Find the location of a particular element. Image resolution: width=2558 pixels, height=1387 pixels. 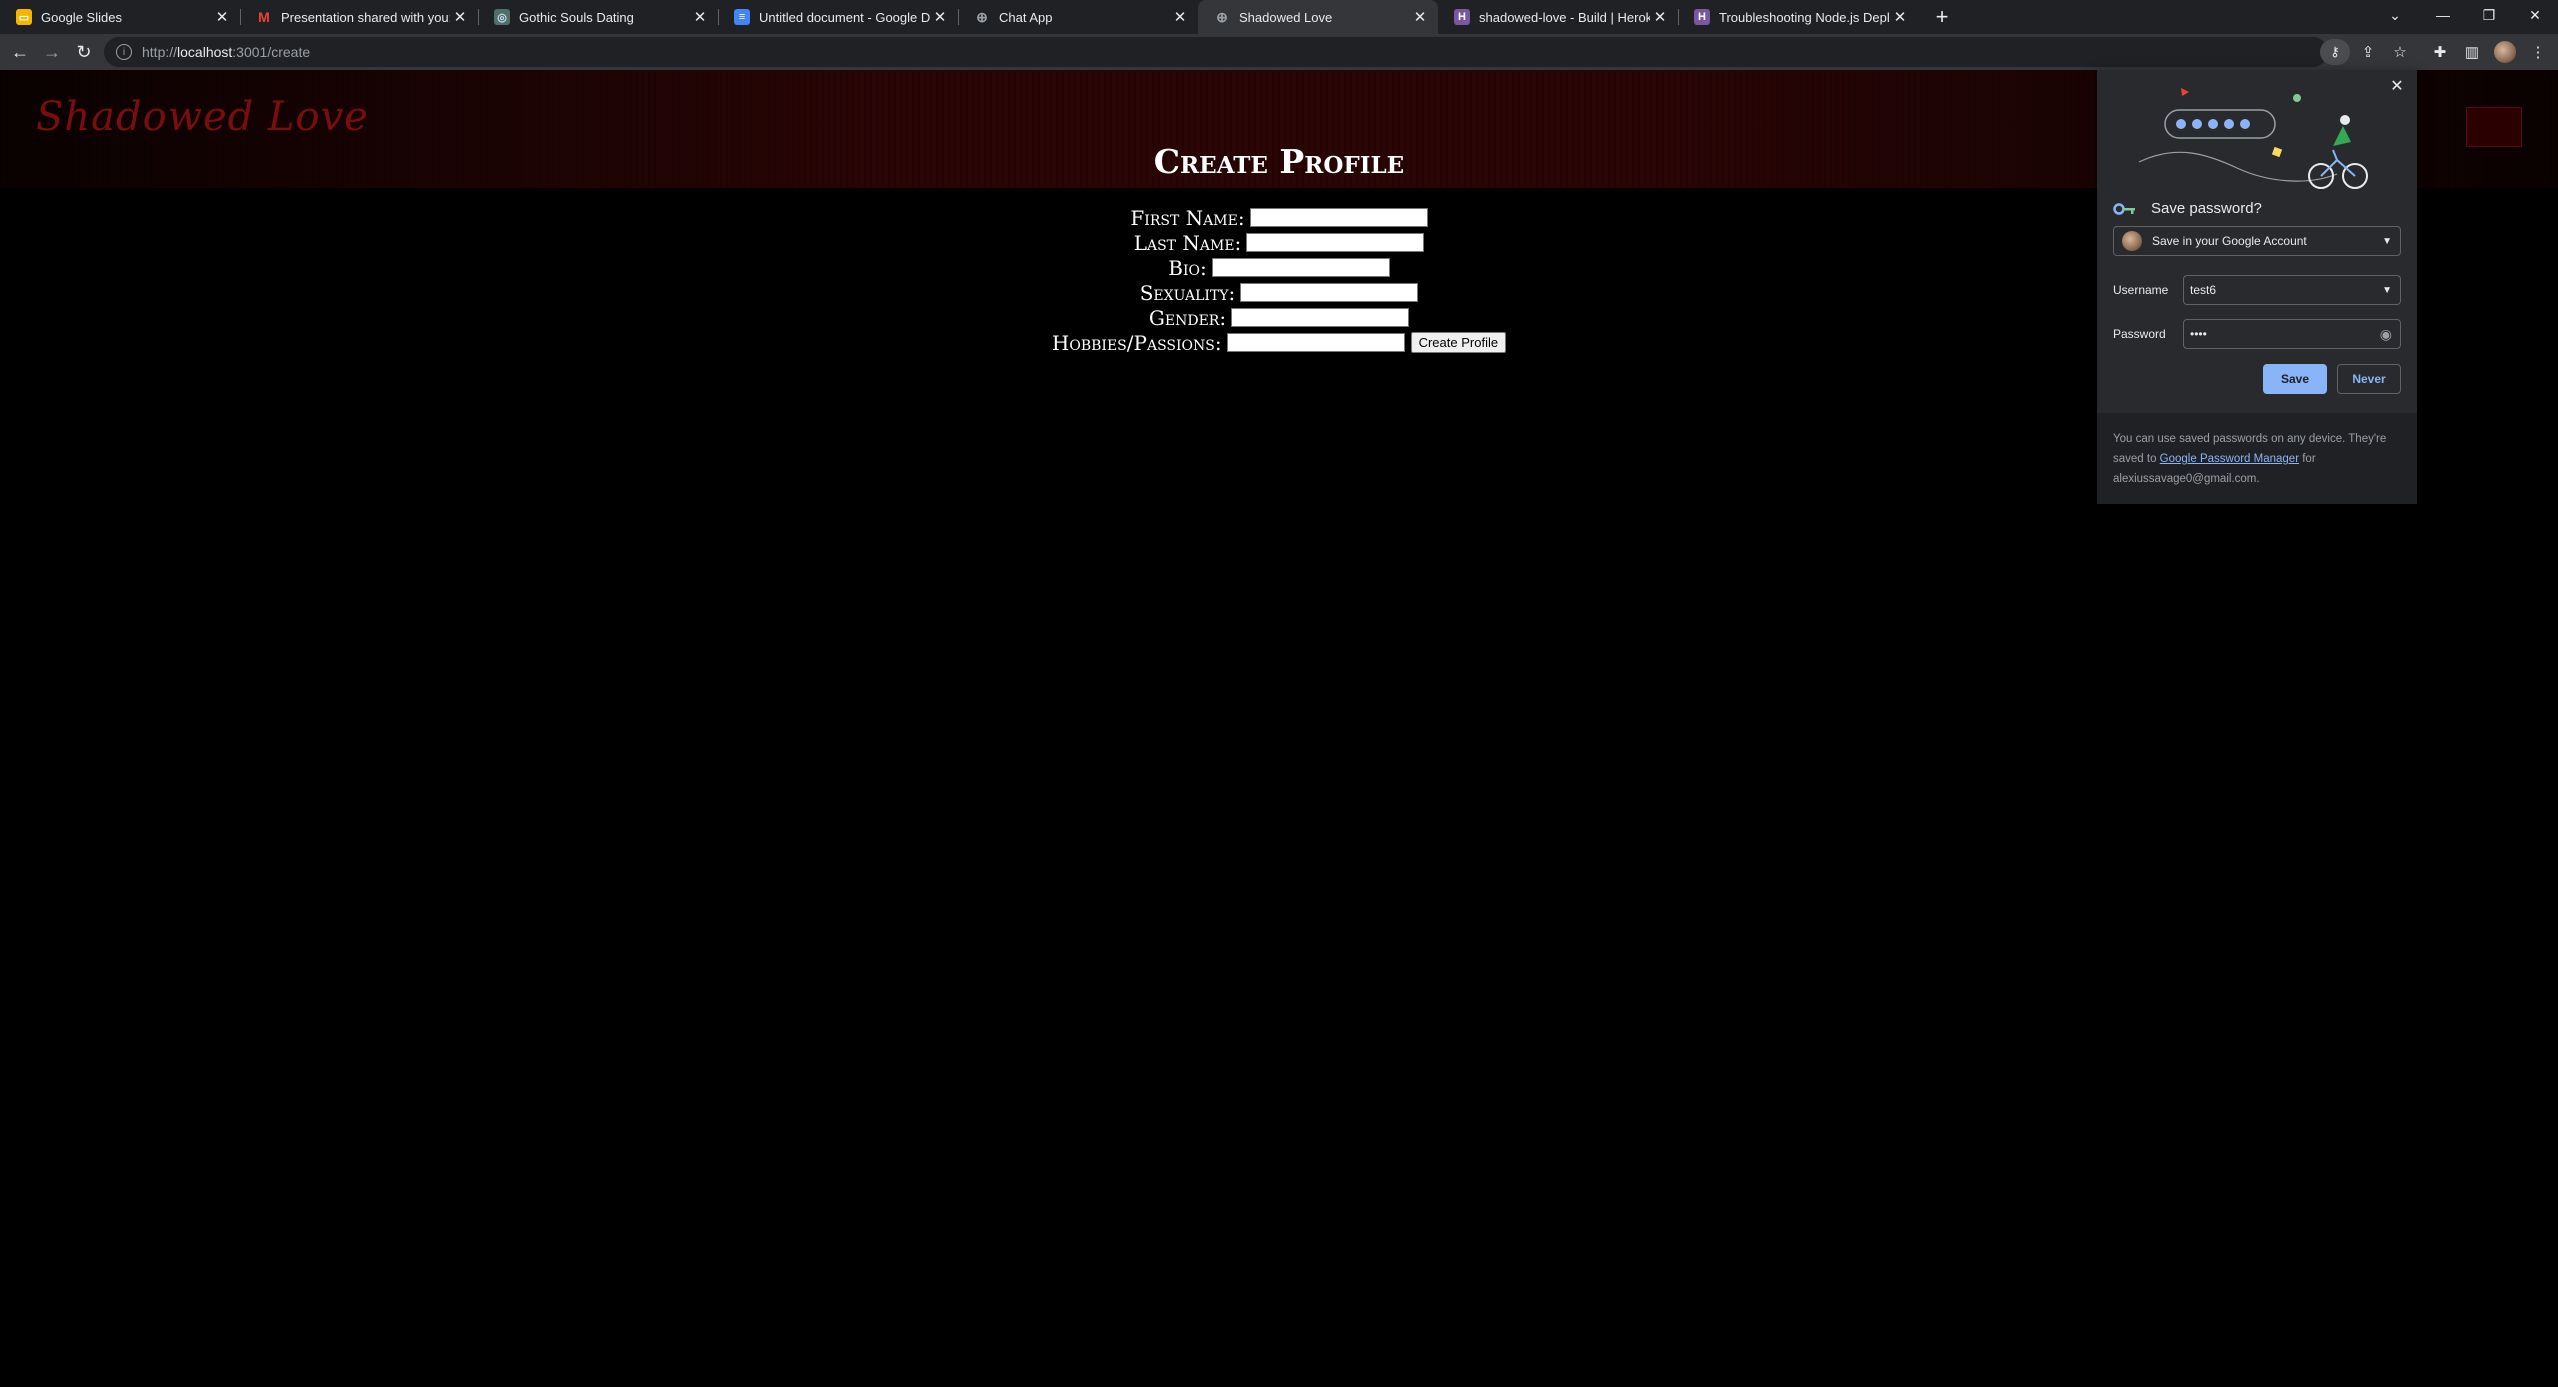

username-value: test6 is located at coordinates (2203, 290).